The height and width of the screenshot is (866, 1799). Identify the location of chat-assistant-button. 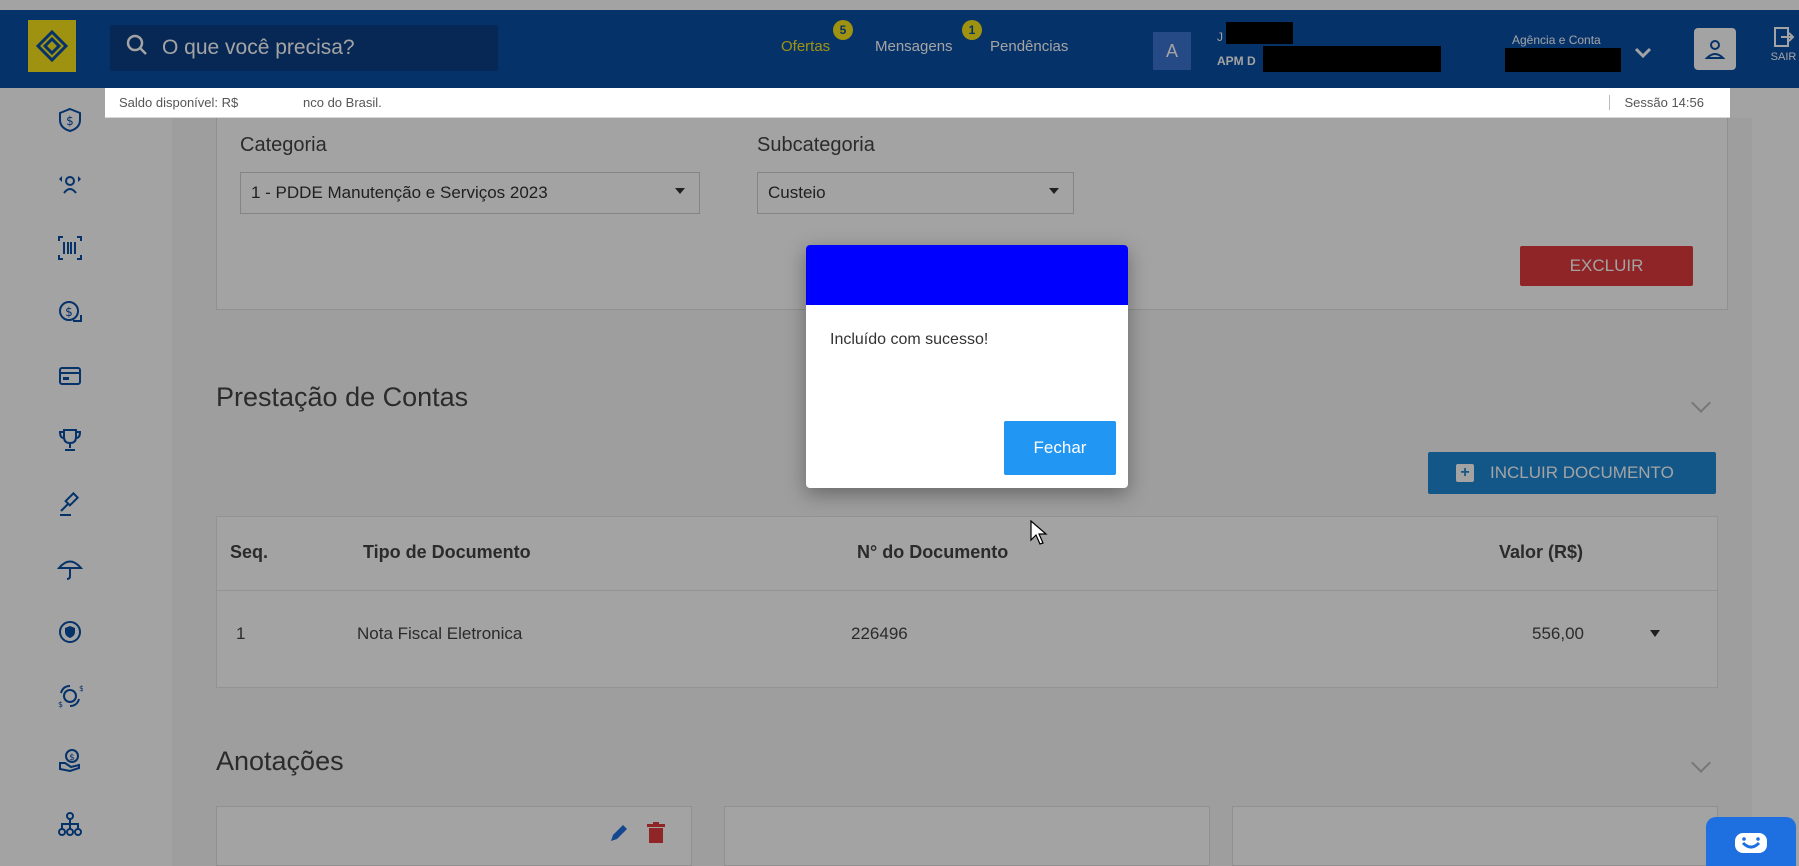
(1751, 841).